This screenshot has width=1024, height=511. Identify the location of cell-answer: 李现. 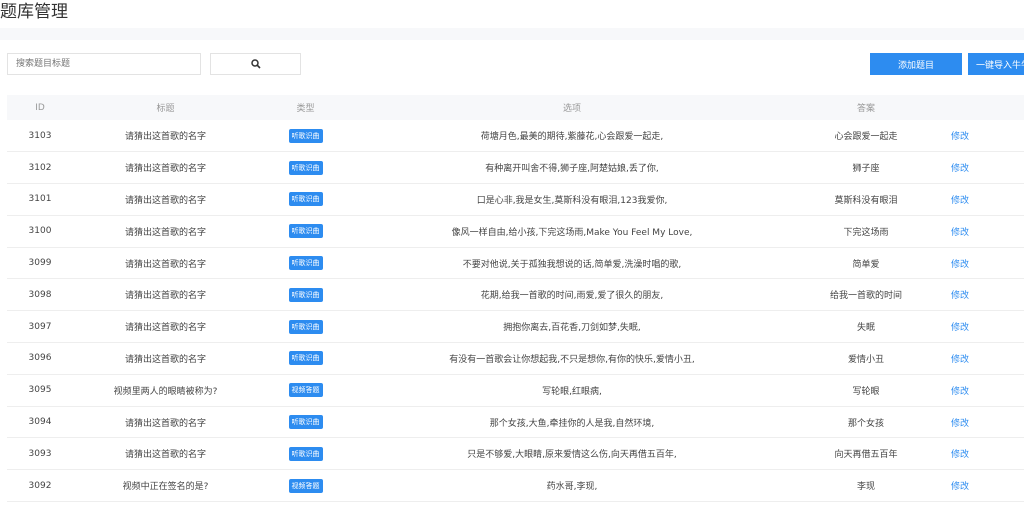
(866, 486).